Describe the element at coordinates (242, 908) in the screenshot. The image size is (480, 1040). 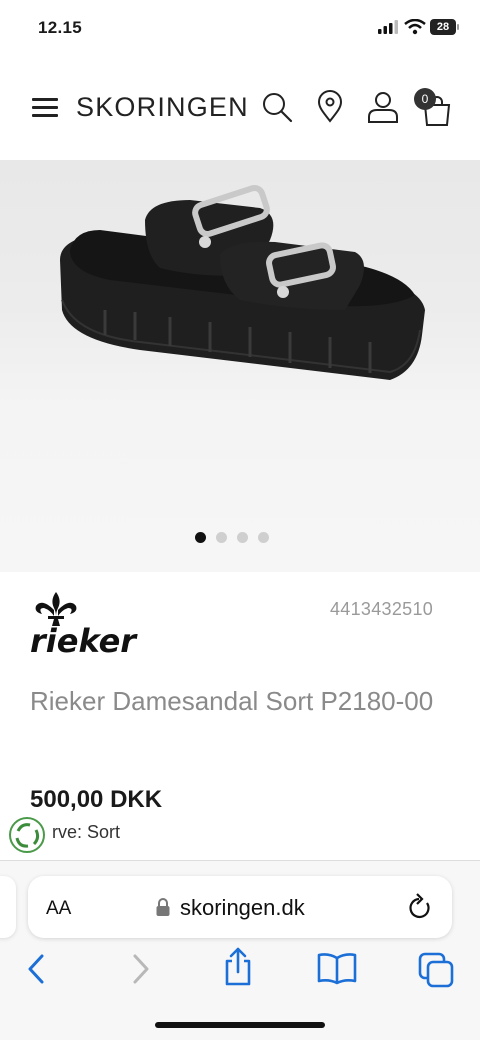
I see `url-text: skoringen.dk` at that location.